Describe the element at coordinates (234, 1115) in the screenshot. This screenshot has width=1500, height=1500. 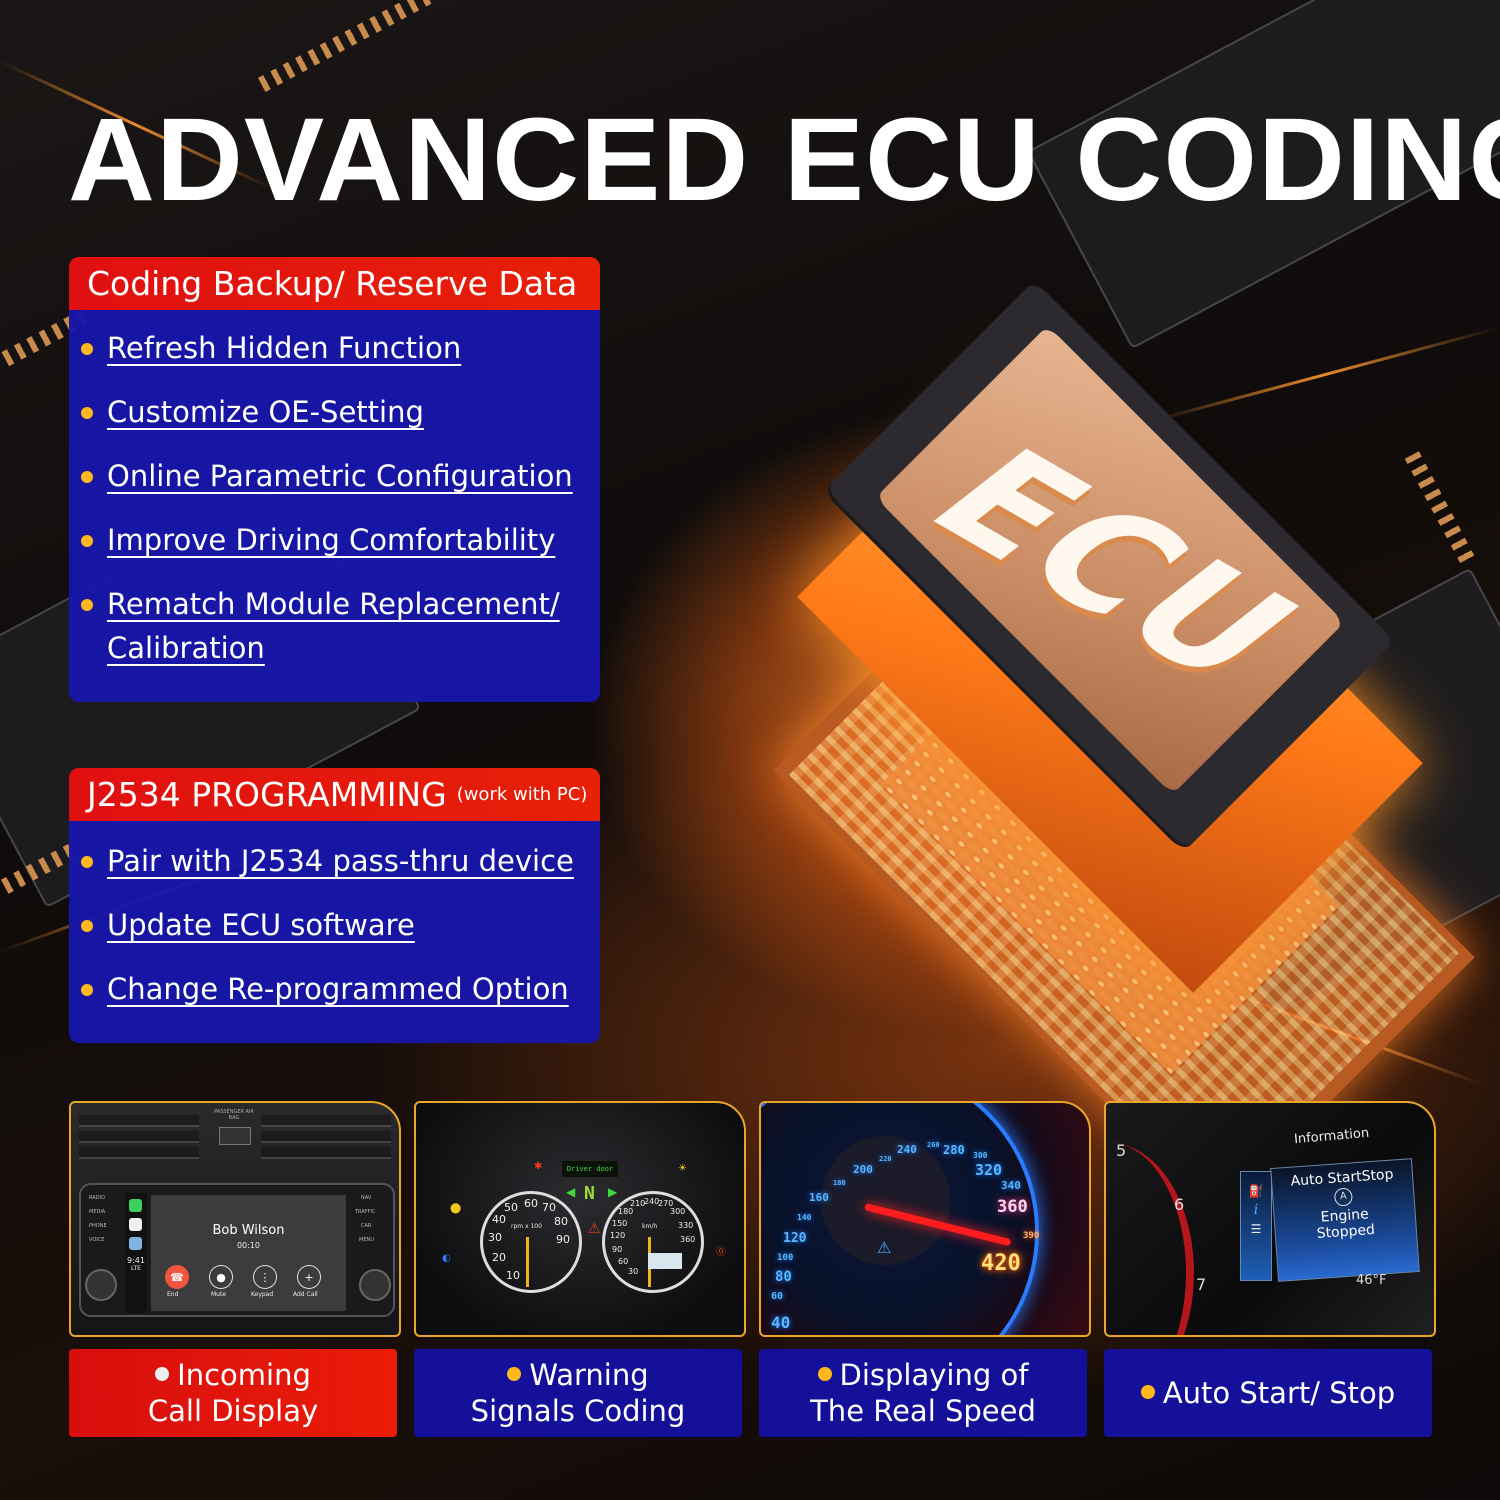
I see `airbag-label: PASSENGER AIR BAG` at that location.